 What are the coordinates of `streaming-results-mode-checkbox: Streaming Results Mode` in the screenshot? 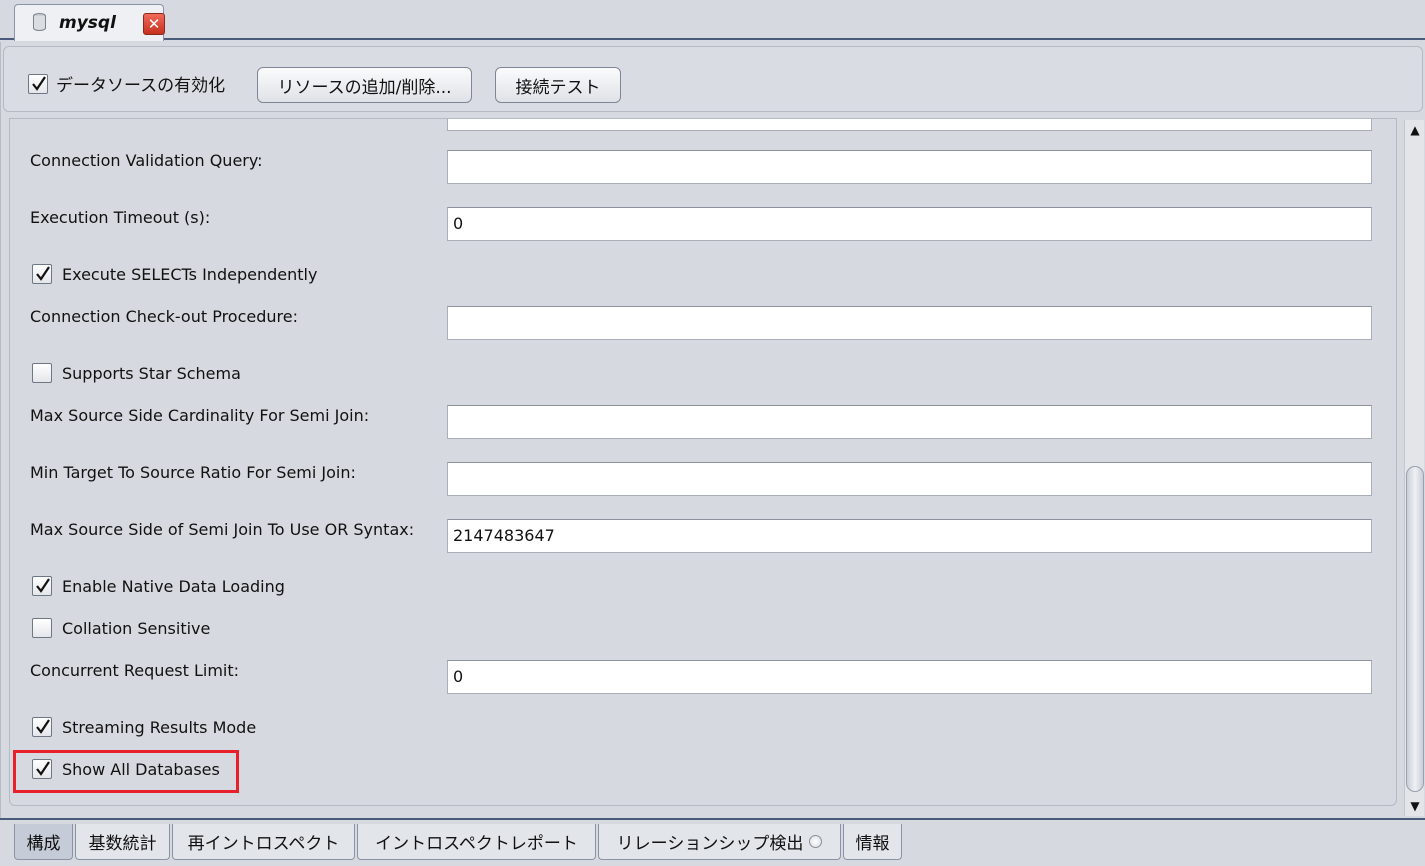 It's located at (144, 727).